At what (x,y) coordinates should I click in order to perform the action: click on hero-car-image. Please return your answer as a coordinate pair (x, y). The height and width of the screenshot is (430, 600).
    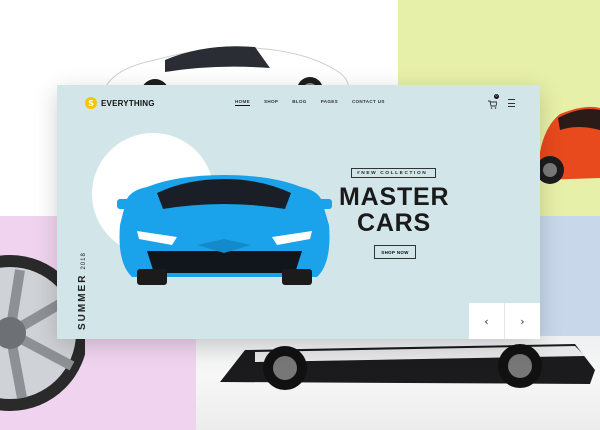
    Looking at the image, I should click on (224, 230).